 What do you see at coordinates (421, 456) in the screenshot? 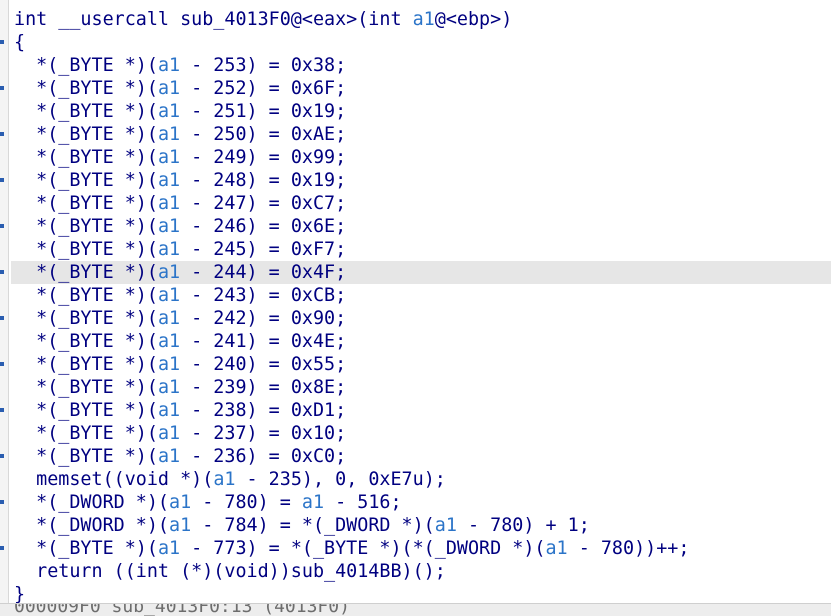
I see `code-line: *(_BYTE *)(a1 - 236) = 0xC0;` at bounding box center [421, 456].